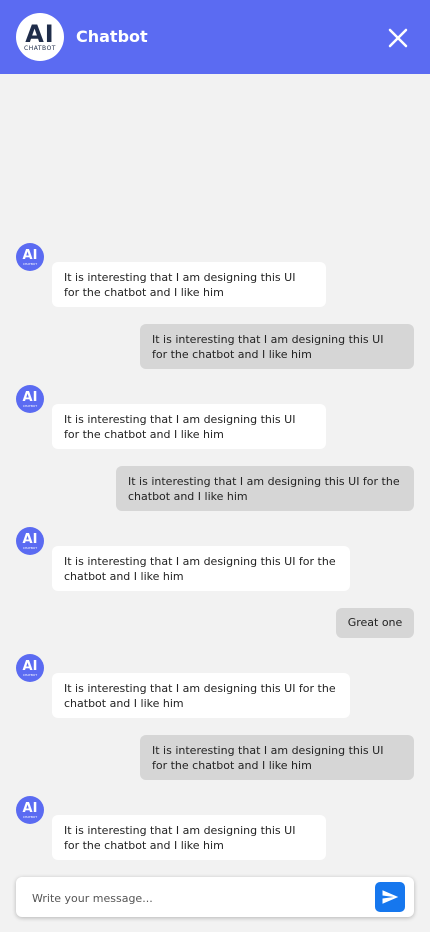  I want to click on send-icon, so click(390, 897).